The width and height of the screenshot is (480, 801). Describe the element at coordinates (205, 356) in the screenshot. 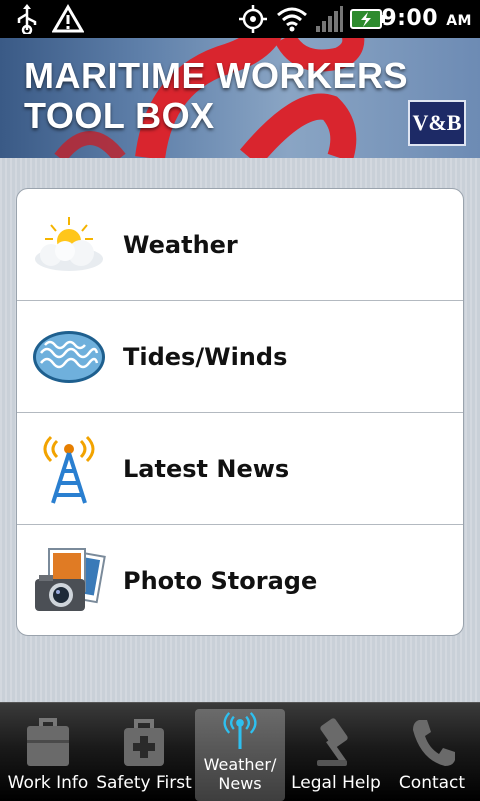

I see `menu-item-label: Tides/Winds` at that location.